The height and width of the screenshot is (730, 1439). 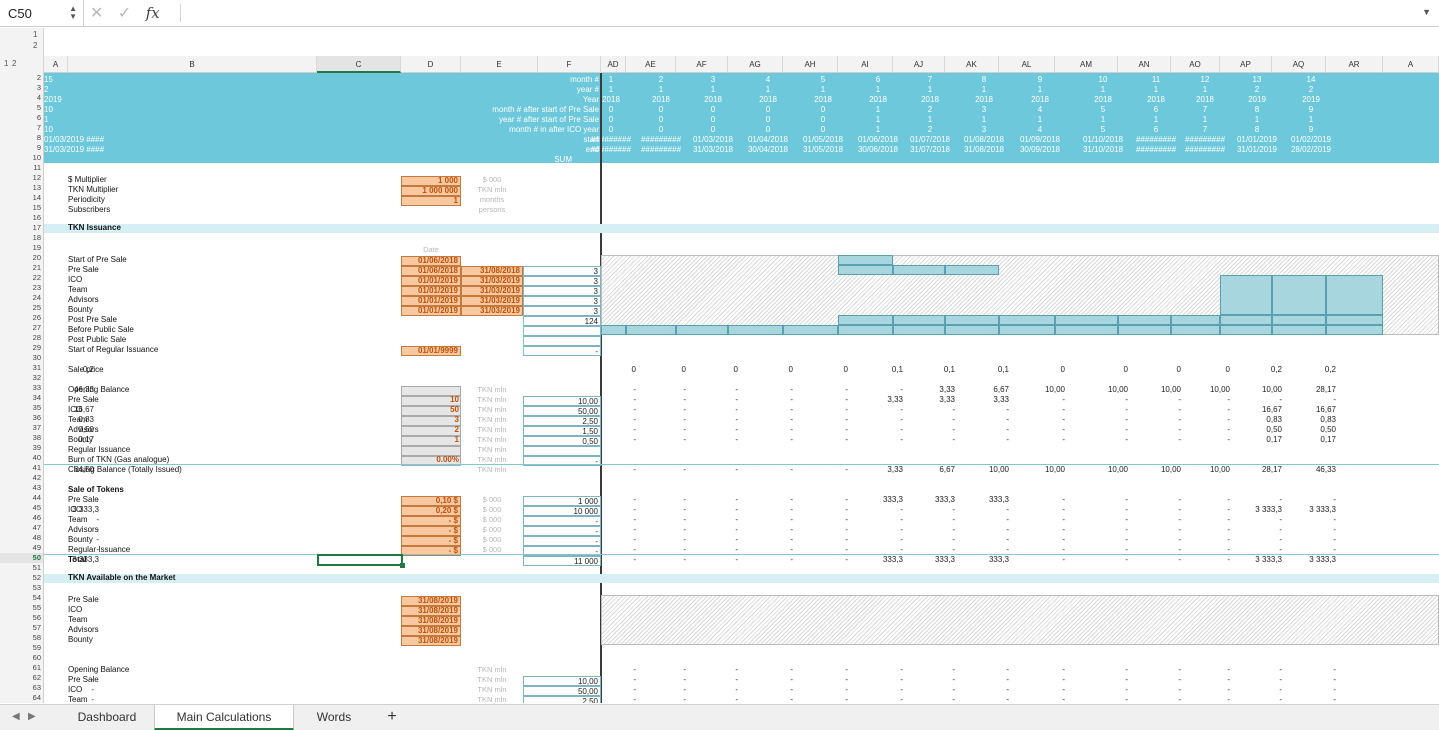 What do you see at coordinates (21, 458) in the screenshot?
I see `row-header-40: 40` at bounding box center [21, 458].